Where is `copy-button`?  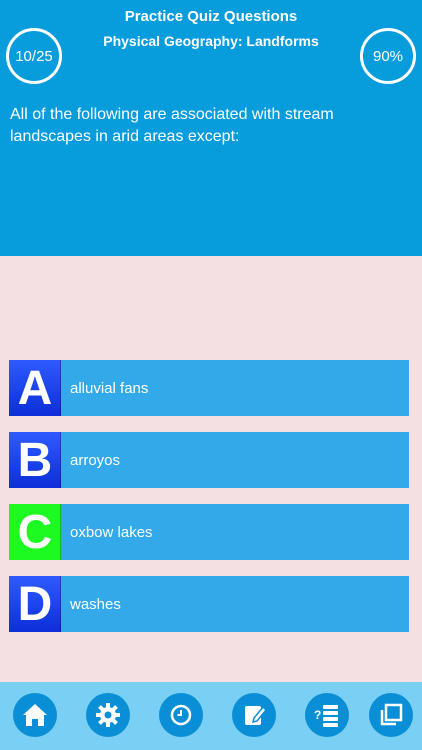 copy-button is located at coordinates (391, 715).